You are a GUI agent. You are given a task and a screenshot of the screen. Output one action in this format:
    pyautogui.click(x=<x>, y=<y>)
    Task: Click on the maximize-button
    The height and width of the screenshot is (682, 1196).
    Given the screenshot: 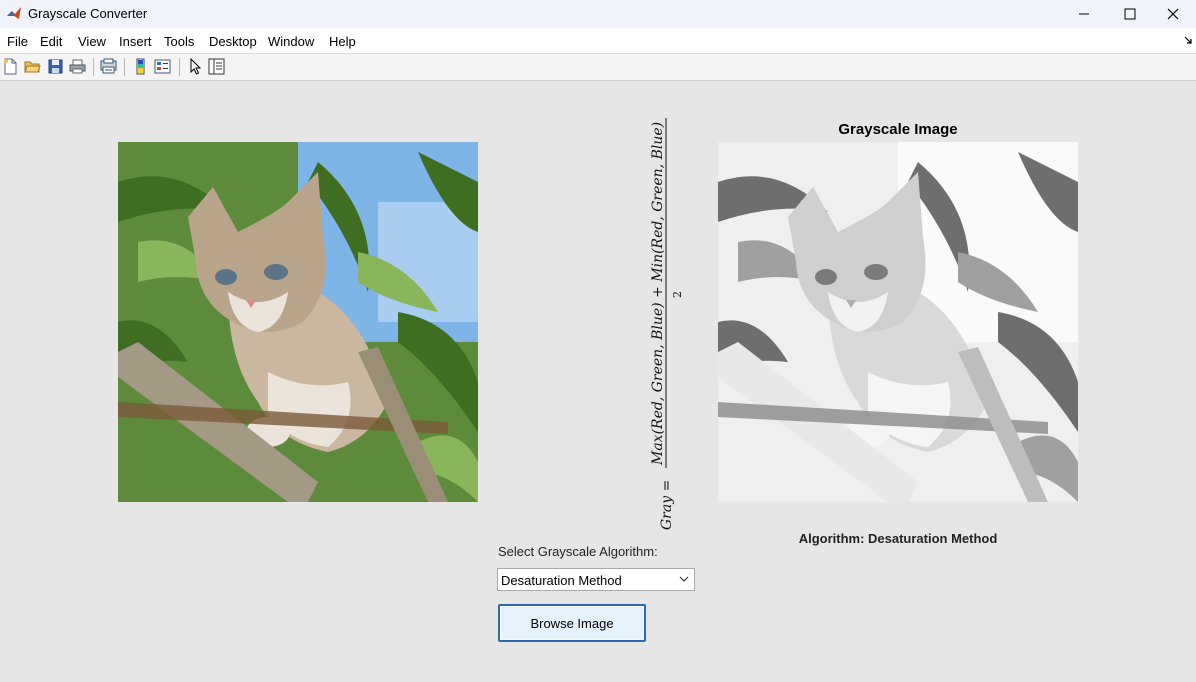 What is the action you would take?
    pyautogui.click(x=1130, y=14)
    